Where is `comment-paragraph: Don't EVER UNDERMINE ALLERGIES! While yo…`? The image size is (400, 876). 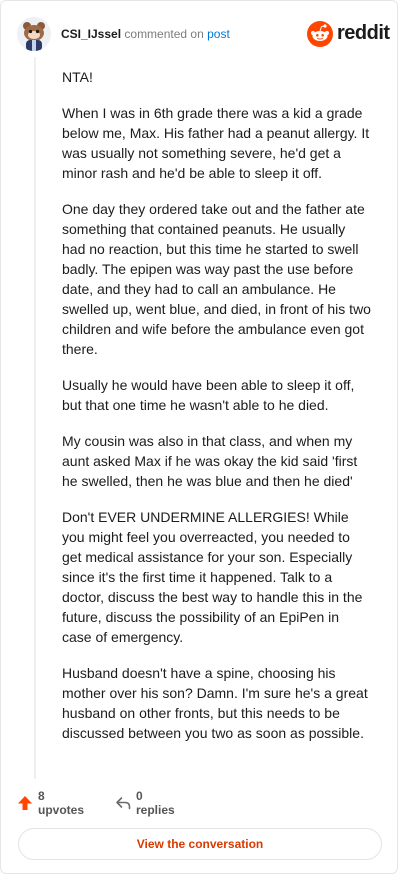 comment-paragraph: Don't EVER UNDERMINE ALLERGIES! While yo… is located at coordinates (212, 577).